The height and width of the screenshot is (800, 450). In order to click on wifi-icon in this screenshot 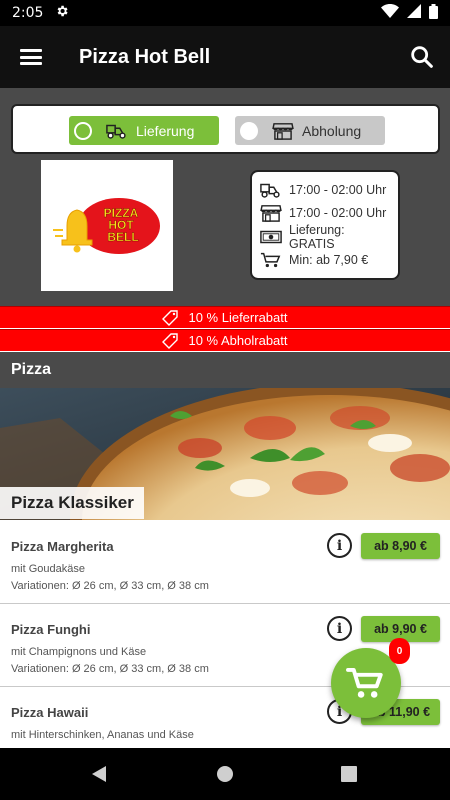, I will do `click(390, 13)`.